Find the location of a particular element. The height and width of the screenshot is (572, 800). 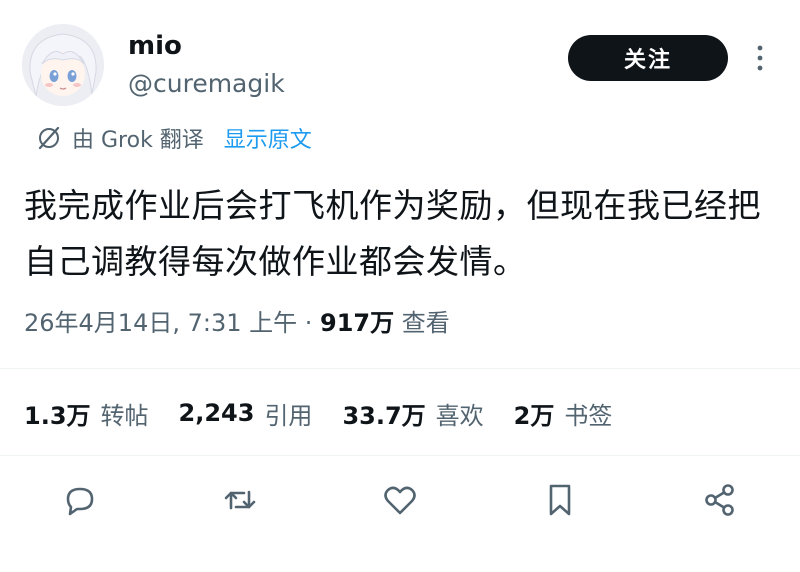

tweet-meta: 26年4月14日, 7:31 上午 · 917万 查看 is located at coordinates (237, 323).